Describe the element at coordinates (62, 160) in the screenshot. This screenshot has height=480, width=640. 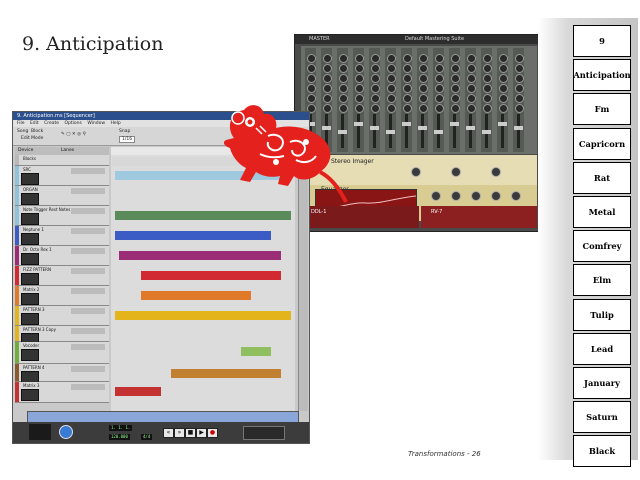
I see `track-row: Blocks` at that location.